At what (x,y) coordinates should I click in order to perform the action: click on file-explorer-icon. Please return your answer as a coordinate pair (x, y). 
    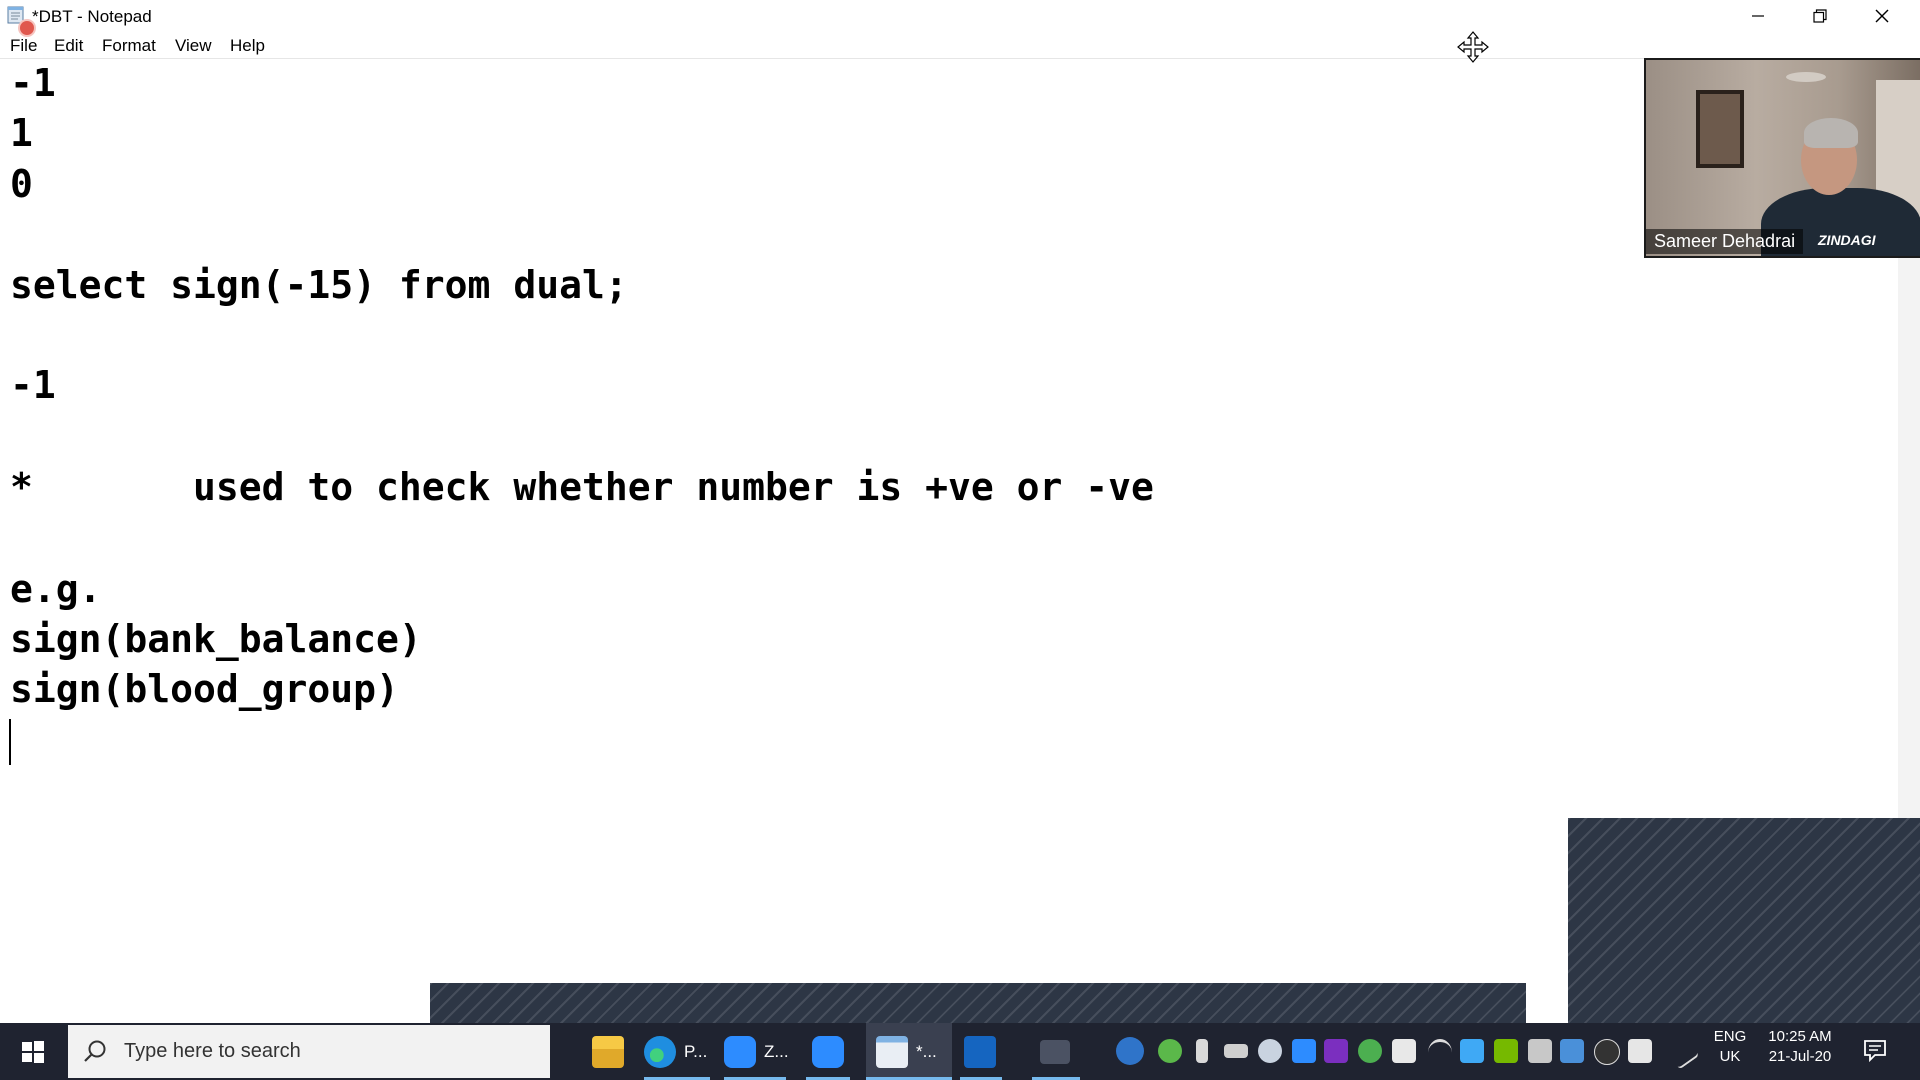
    Looking at the image, I should click on (608, 1051).